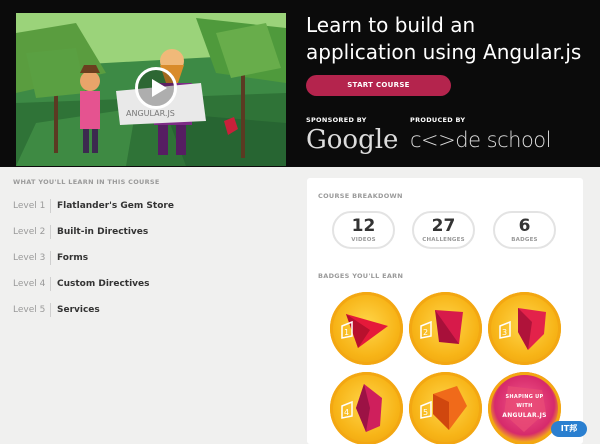 Image resolution: width=600 pixels, height=444 pixels. What do you see at coordinates (524, 226) in the screenshot?
I see `stat-value: 6` at bounding box center [524, 226].